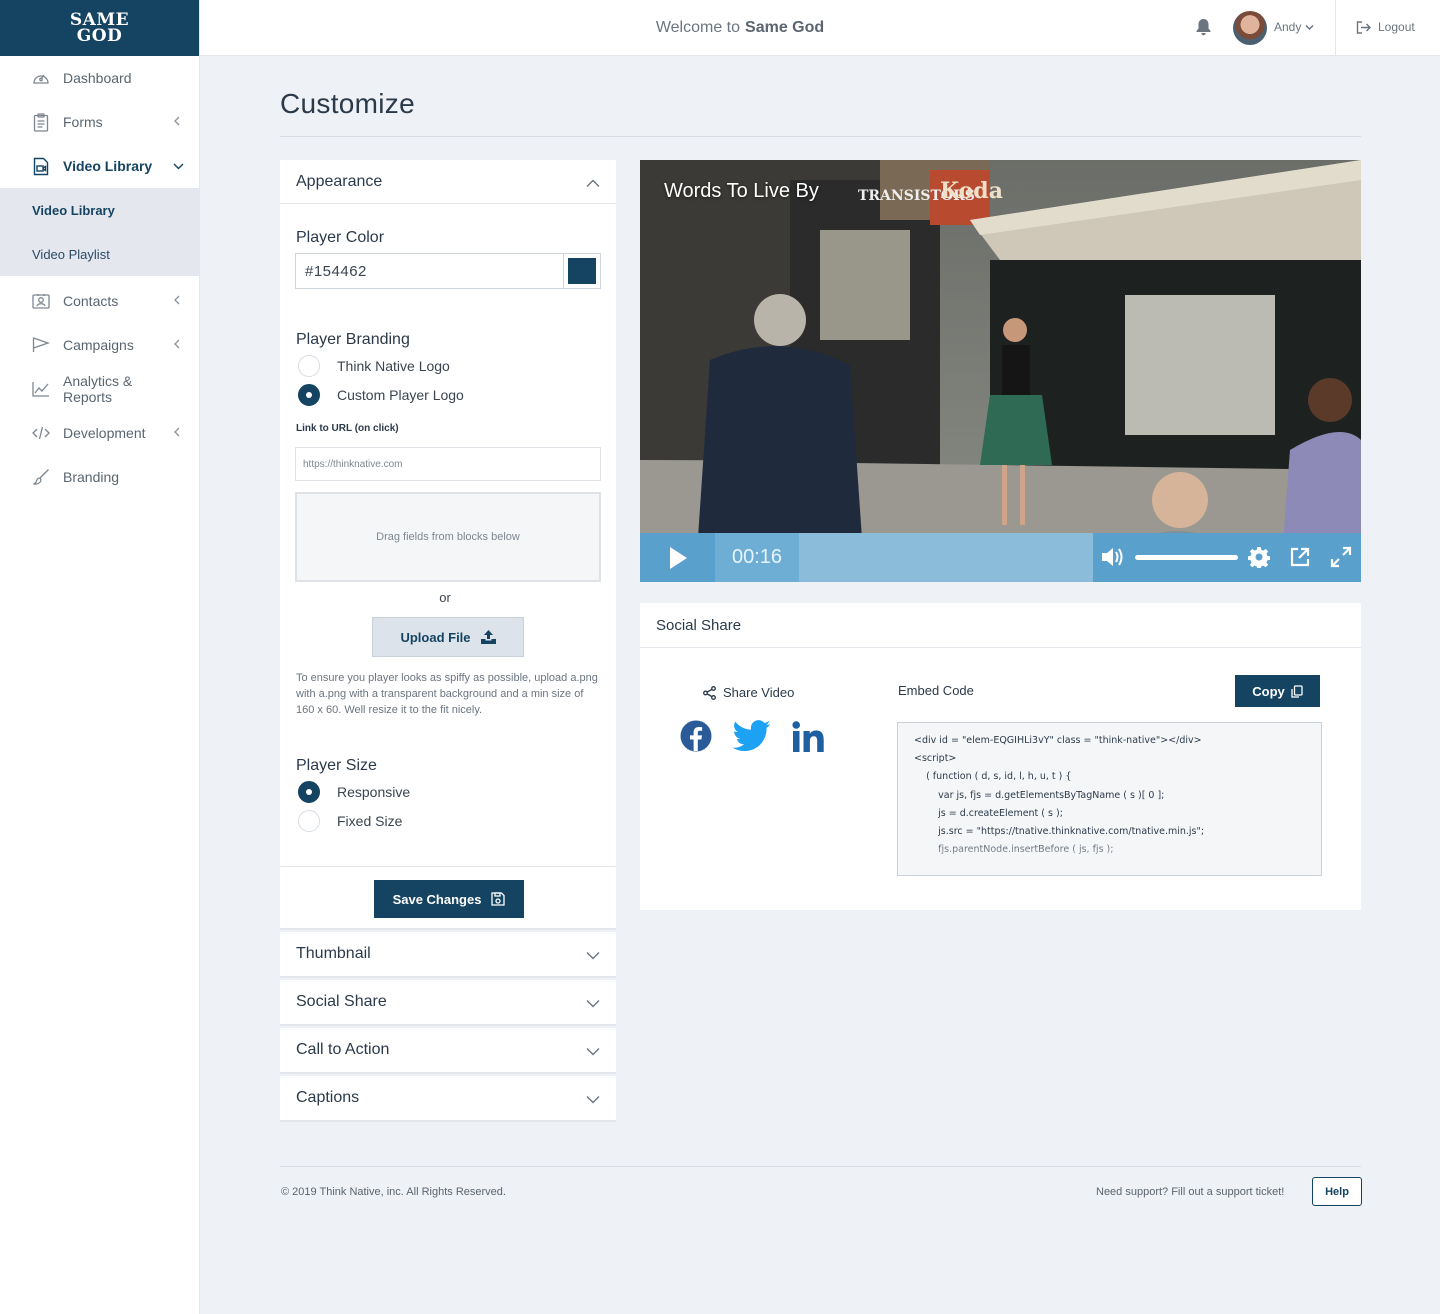 This screenshot has width=1440, height=1314. I want to click on video-library-submenu: Video Library Video Playlist, so click(99, 232).